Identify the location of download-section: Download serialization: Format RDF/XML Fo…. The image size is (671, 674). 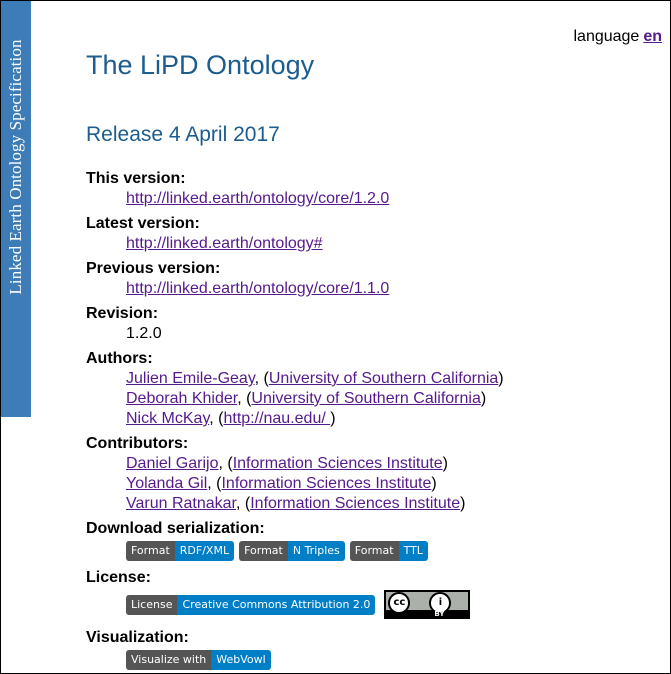
(257, 540).